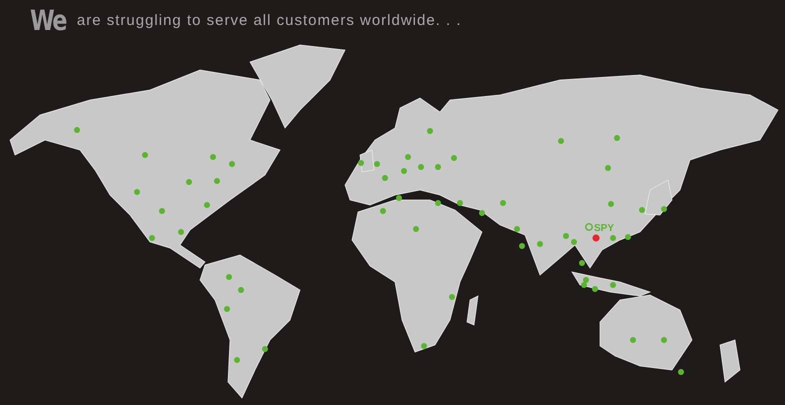 The image size is (785, 405). Describe the element at coordinates (589, 227) in the screenshot. I see `logo-icon` at that location.